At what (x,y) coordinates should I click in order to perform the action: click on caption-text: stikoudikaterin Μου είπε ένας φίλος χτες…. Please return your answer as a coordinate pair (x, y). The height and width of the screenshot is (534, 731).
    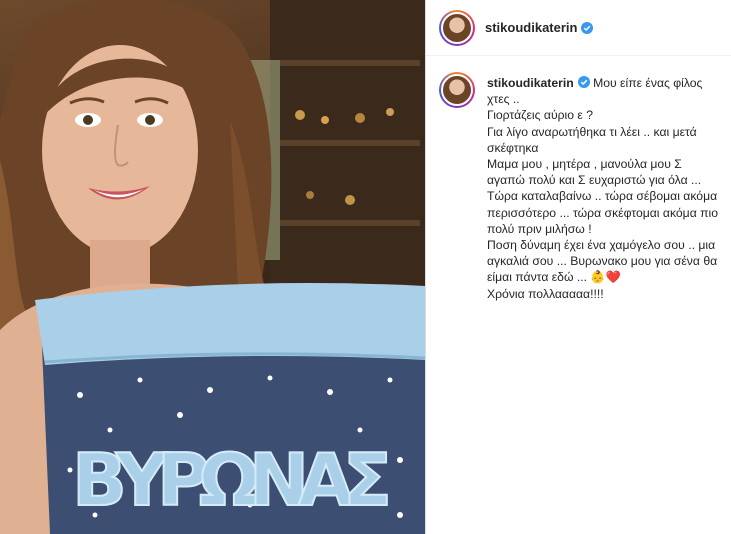
    Looking at the image, I should click on (604, 188).